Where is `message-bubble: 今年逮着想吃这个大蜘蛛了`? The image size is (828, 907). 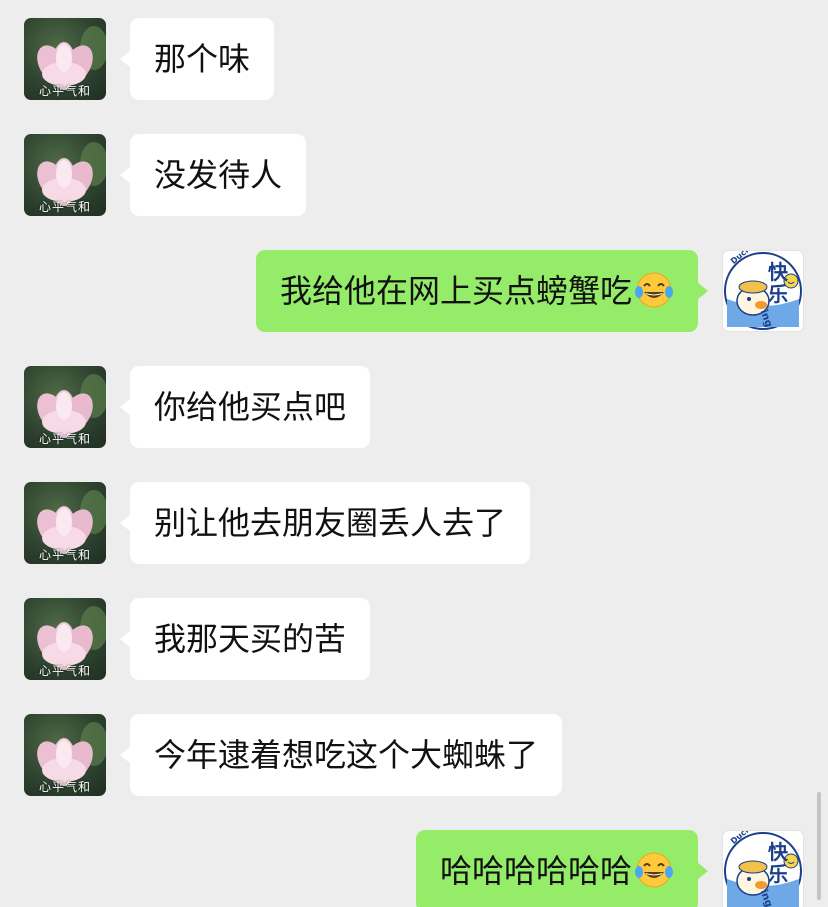
message-bubble: 今年逮着想吃这个大蜘蛛了 is located at coordinates (341, 755).